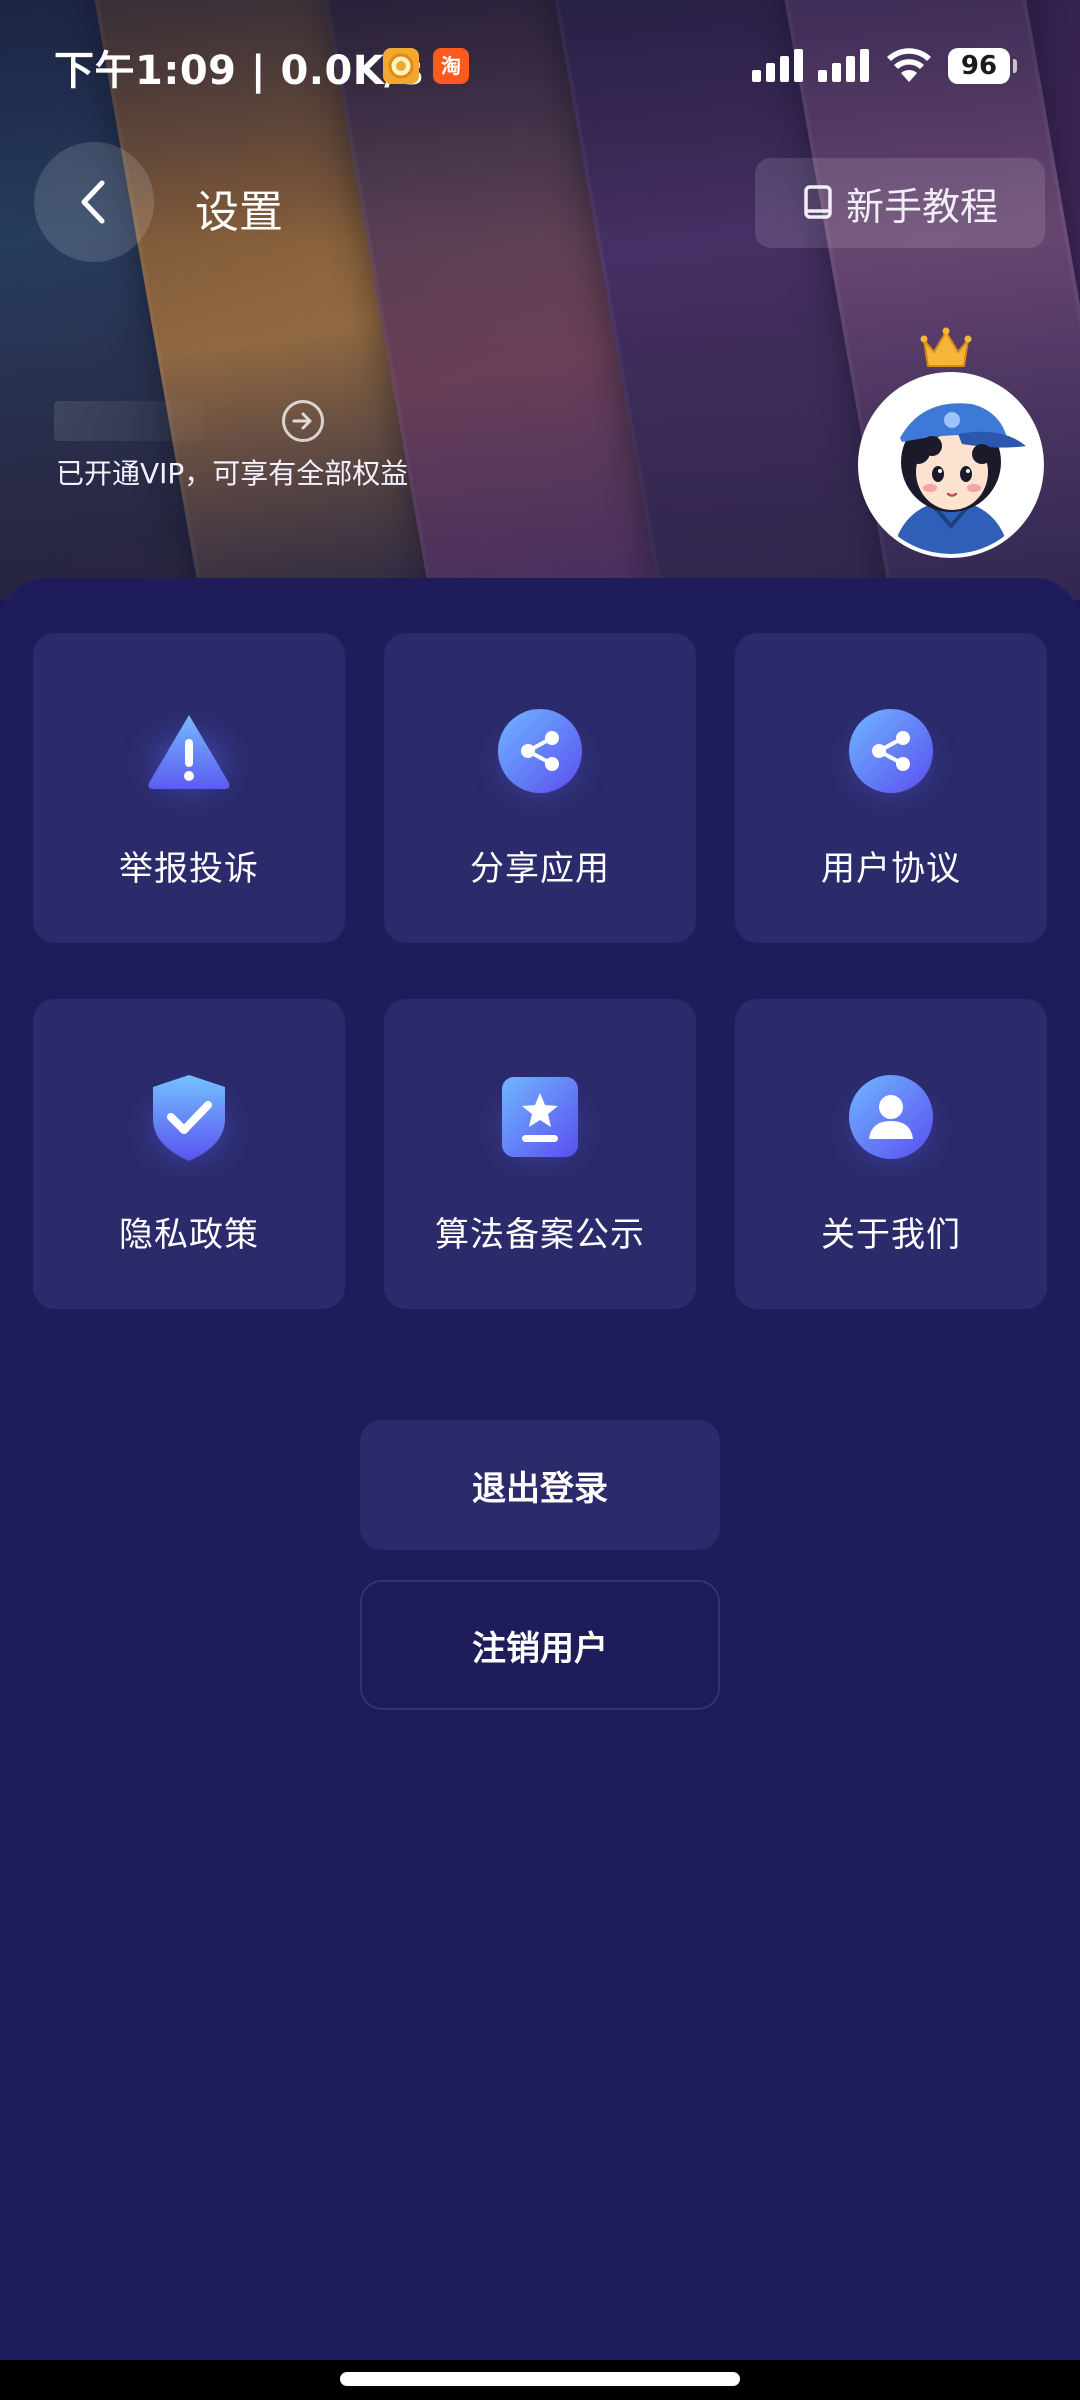 This screenshot has width=1080, height=2400. I want to click on algorithm-filing-tile: 算法备案公示, so click(540, 1154).